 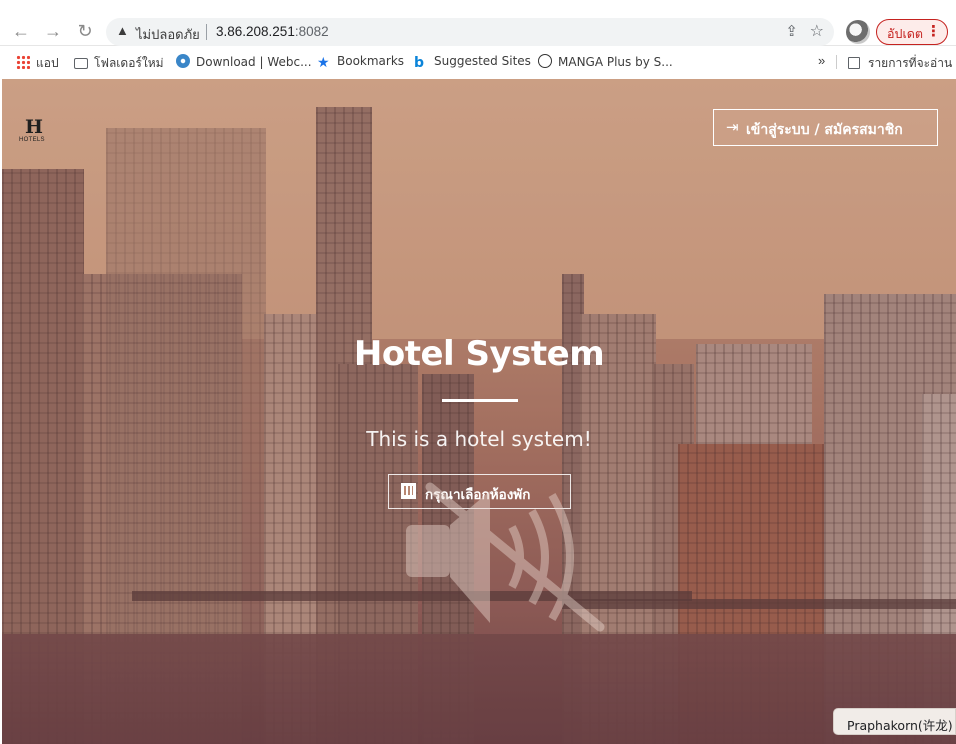 I want to click on reload-icon: ↻, so click(x=85, y=31).